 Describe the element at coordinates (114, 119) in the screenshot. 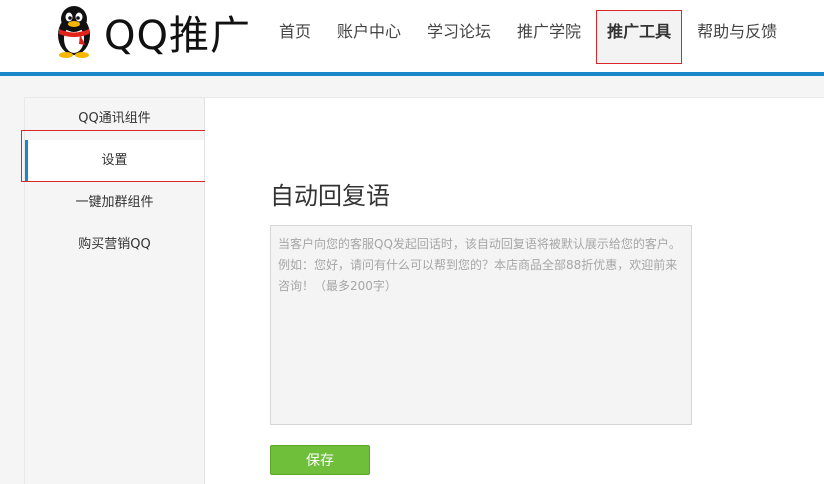

I see `sidebar-item-qq-widget: QQ通讯组件` at that location.